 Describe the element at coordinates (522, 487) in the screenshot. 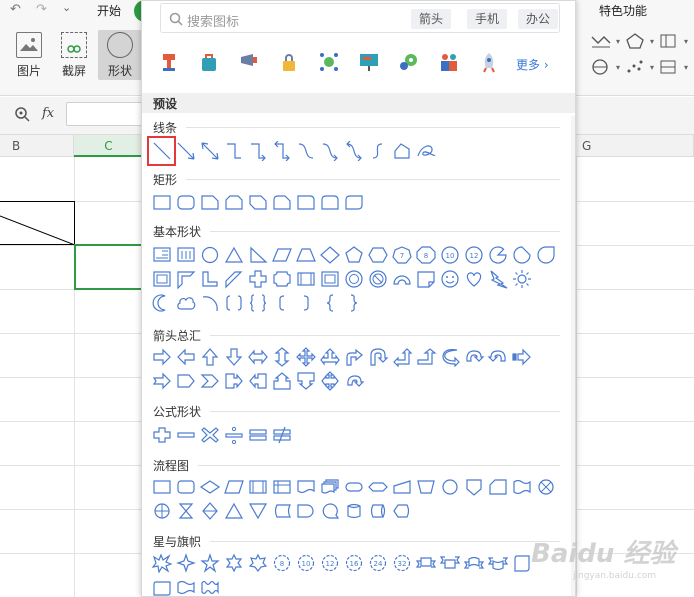

I see `flowchart-punched-tape-shape` at that location.